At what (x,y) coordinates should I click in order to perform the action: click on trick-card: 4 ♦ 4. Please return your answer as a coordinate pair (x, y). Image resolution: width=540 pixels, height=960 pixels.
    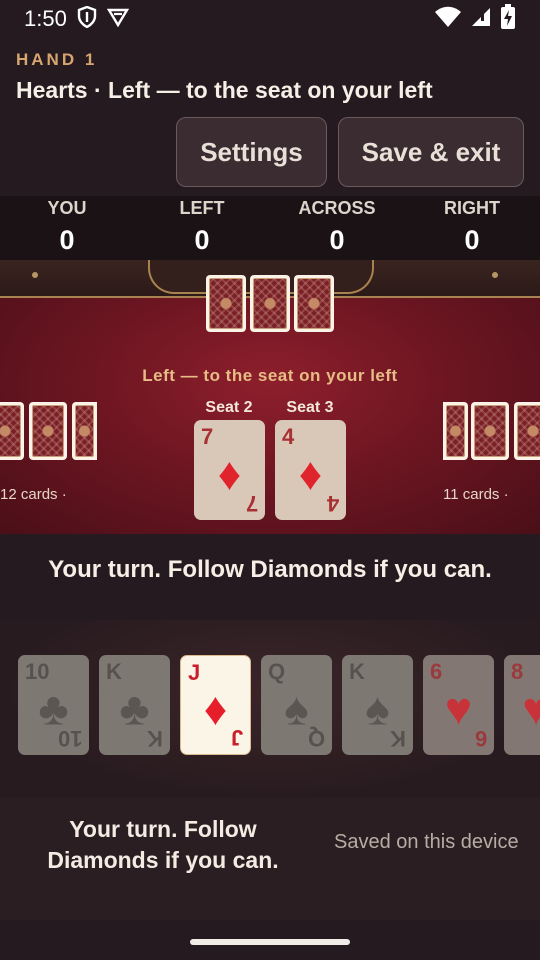
    Looking at the image, I should click on (310, 470).